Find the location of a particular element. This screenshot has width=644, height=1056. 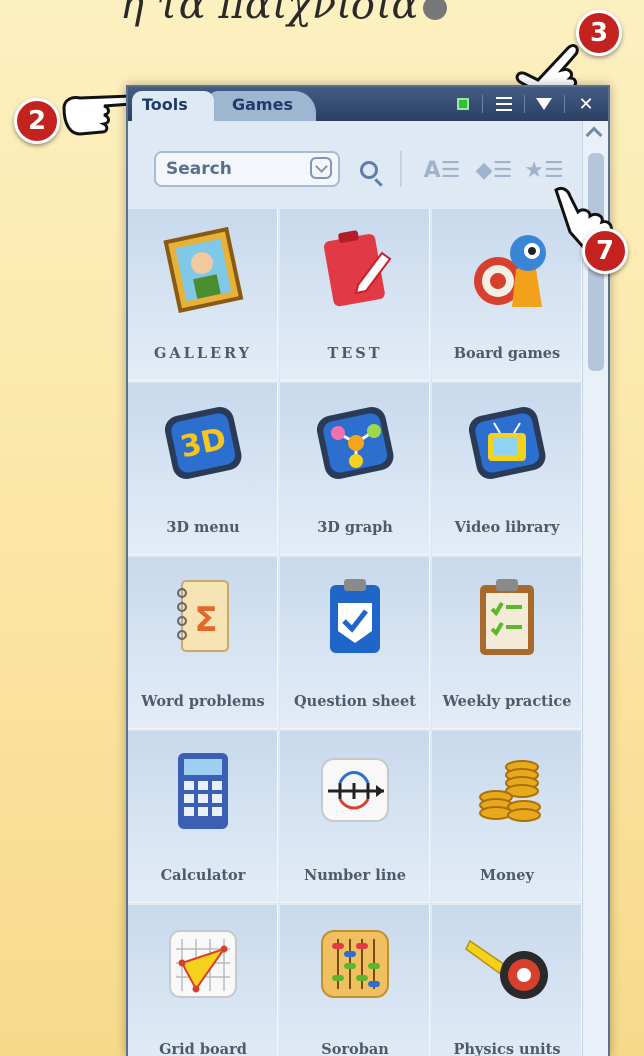

page-heading: ή τα παιχνίδια is located at coordinates (283, 14).